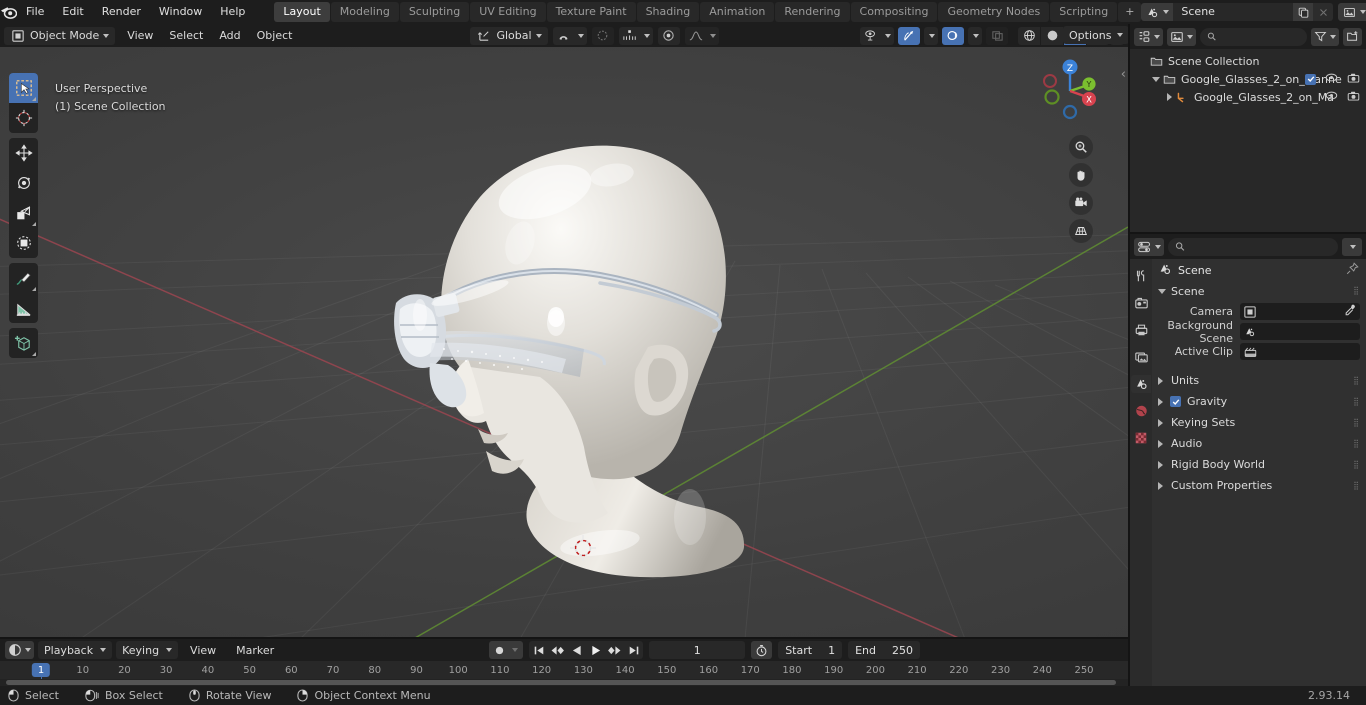 The width and height of the screenshot is (1366, 705). Describe the element at coordinates (1141, 384) in the screenshot. I see `scene-tab` at that location.